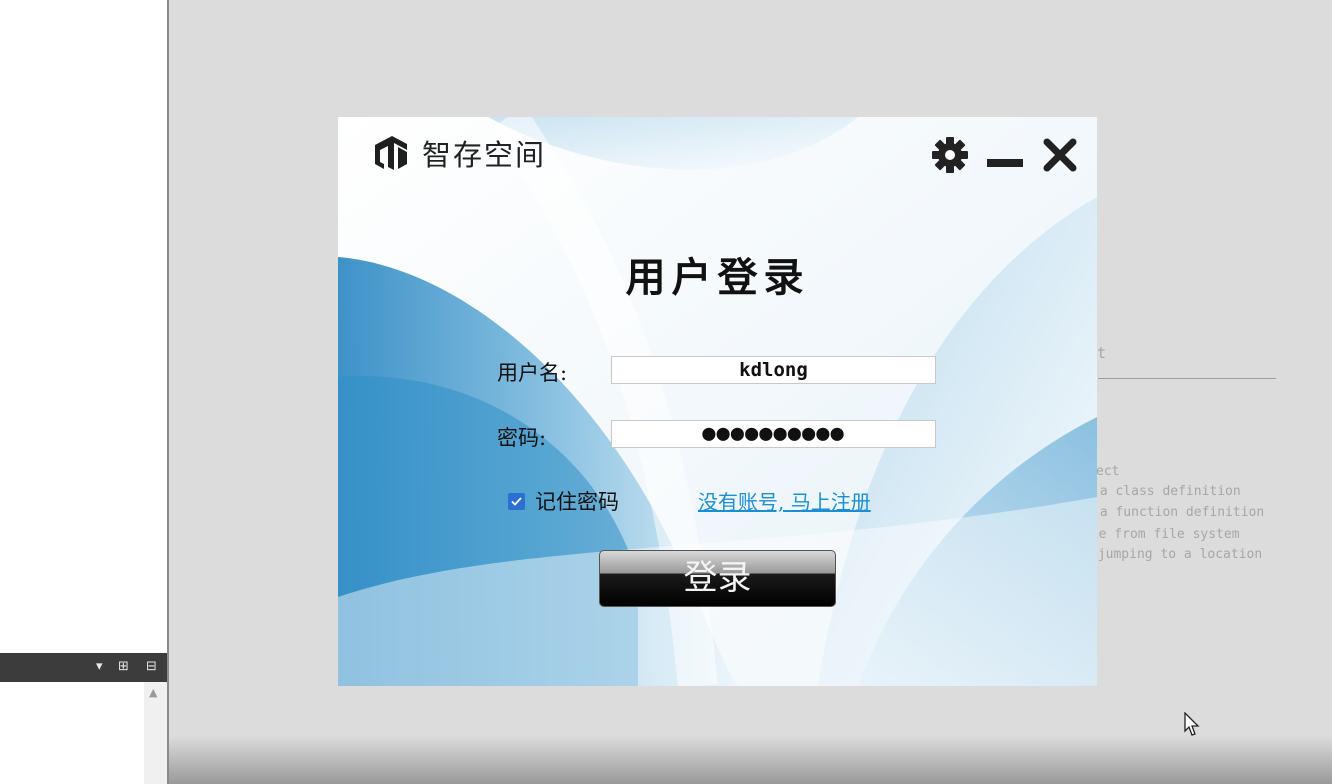  Describe the element at coordinates (532, 373) in the screenshot. I see `username-label: 用户名:` at that location.